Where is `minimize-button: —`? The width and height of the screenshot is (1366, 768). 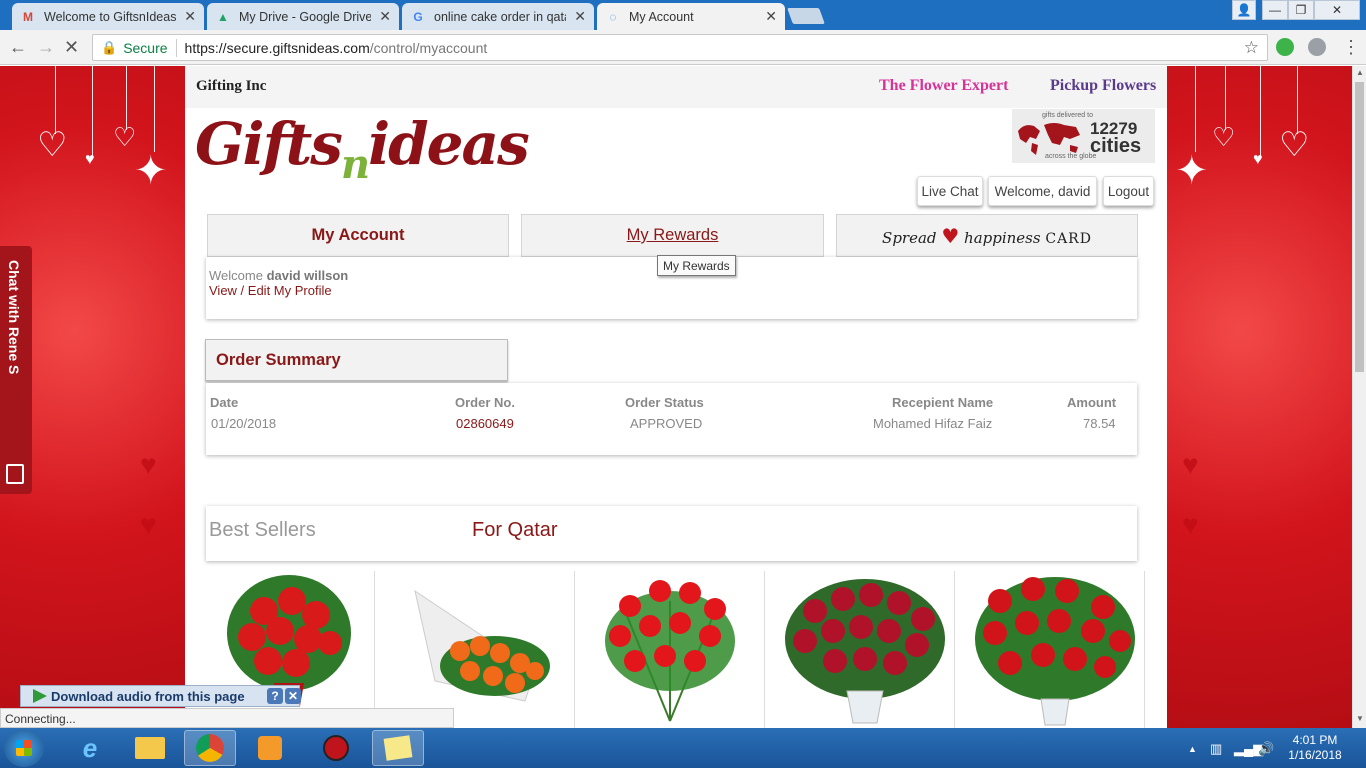
minimize-button: — is located at coordinates (1275, 10).